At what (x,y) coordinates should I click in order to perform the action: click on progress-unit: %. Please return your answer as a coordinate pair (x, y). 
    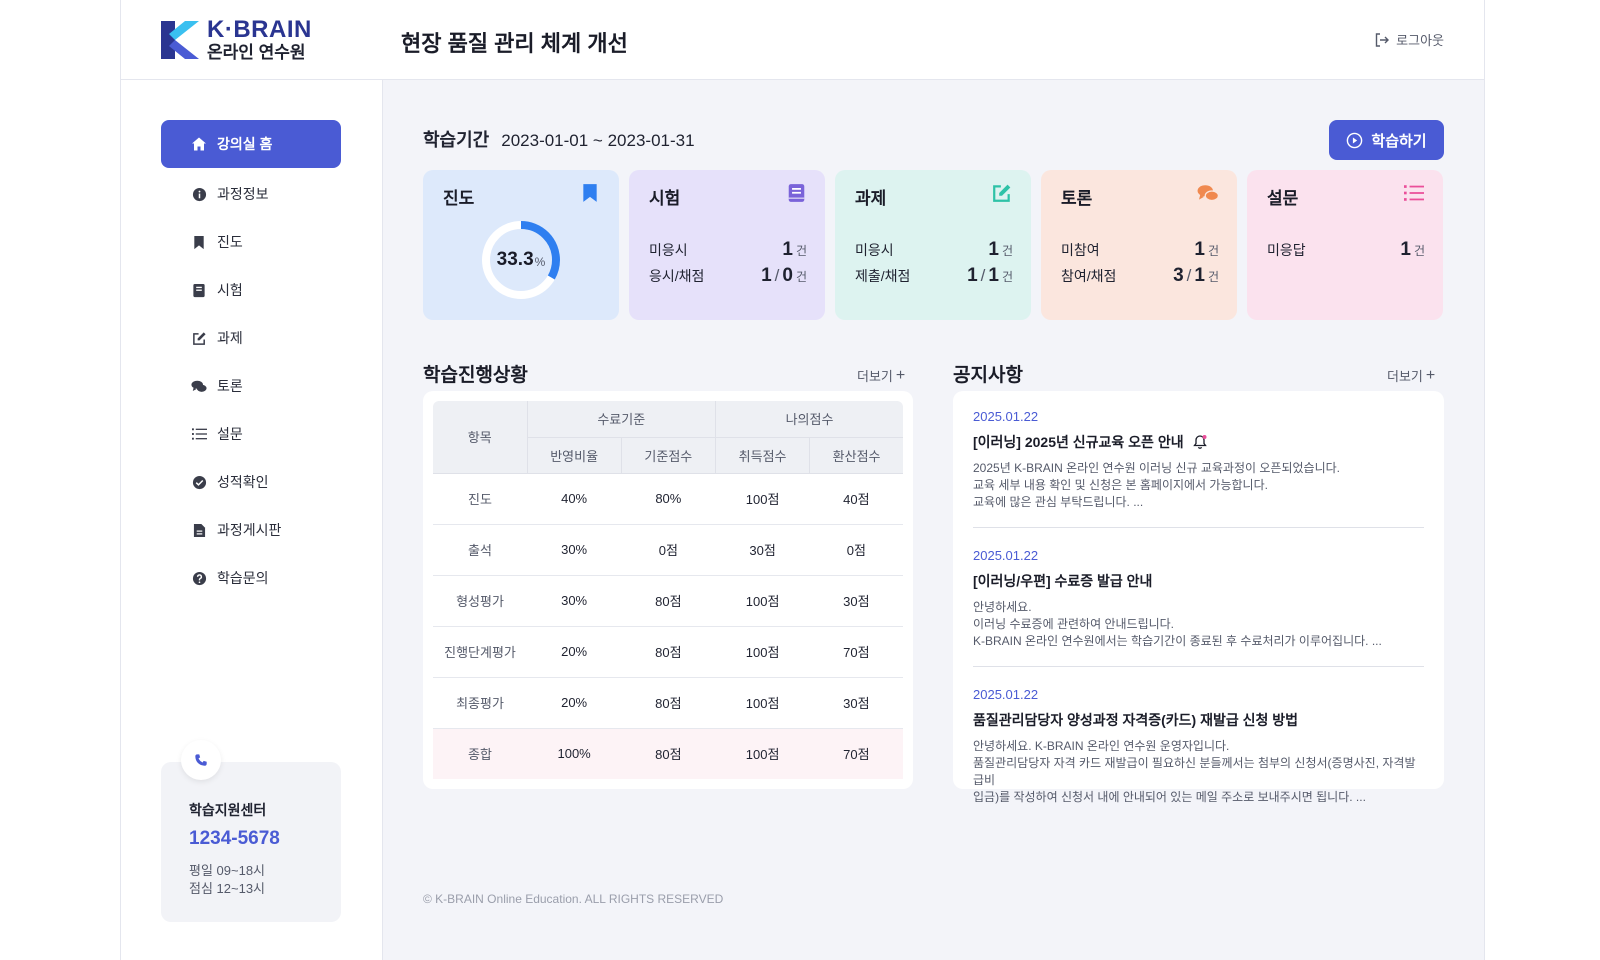
    Looking at the image, I should click on (540, 262).